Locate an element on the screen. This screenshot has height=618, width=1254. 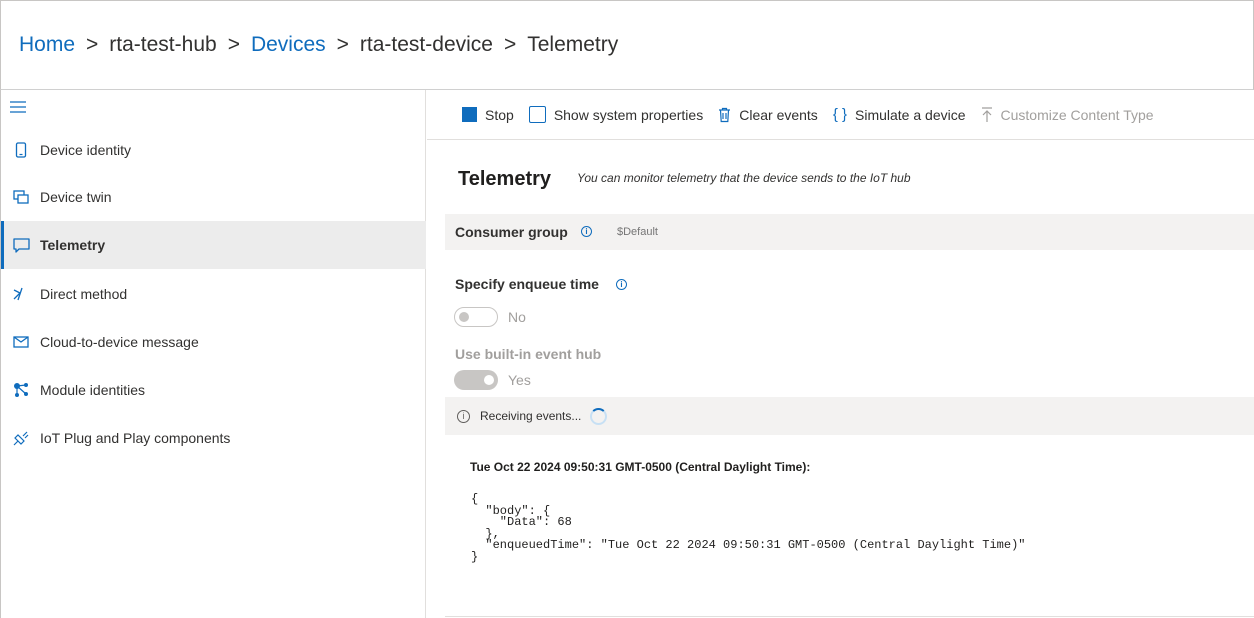
sidebar-item-label: Device identity is located at coordinates (86, 150).